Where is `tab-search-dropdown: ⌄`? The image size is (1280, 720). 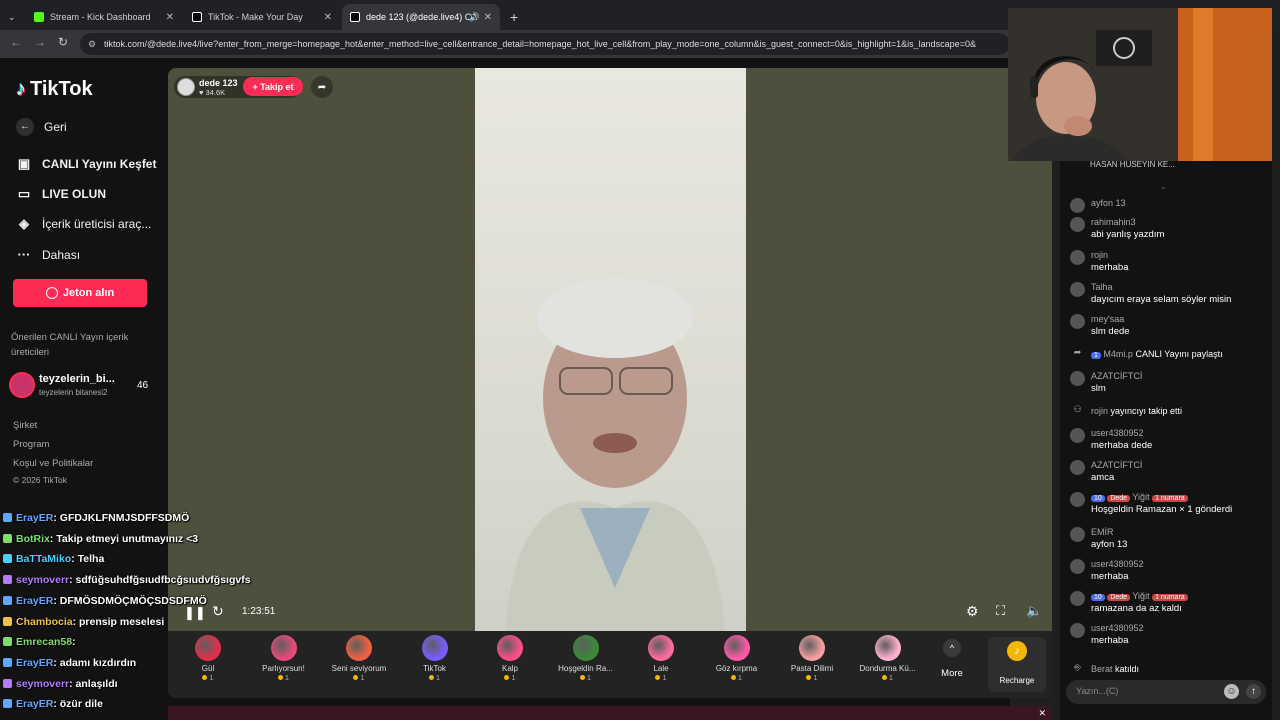
tab-search-dropdown: ⌄ is located at coordinates (12, 17).